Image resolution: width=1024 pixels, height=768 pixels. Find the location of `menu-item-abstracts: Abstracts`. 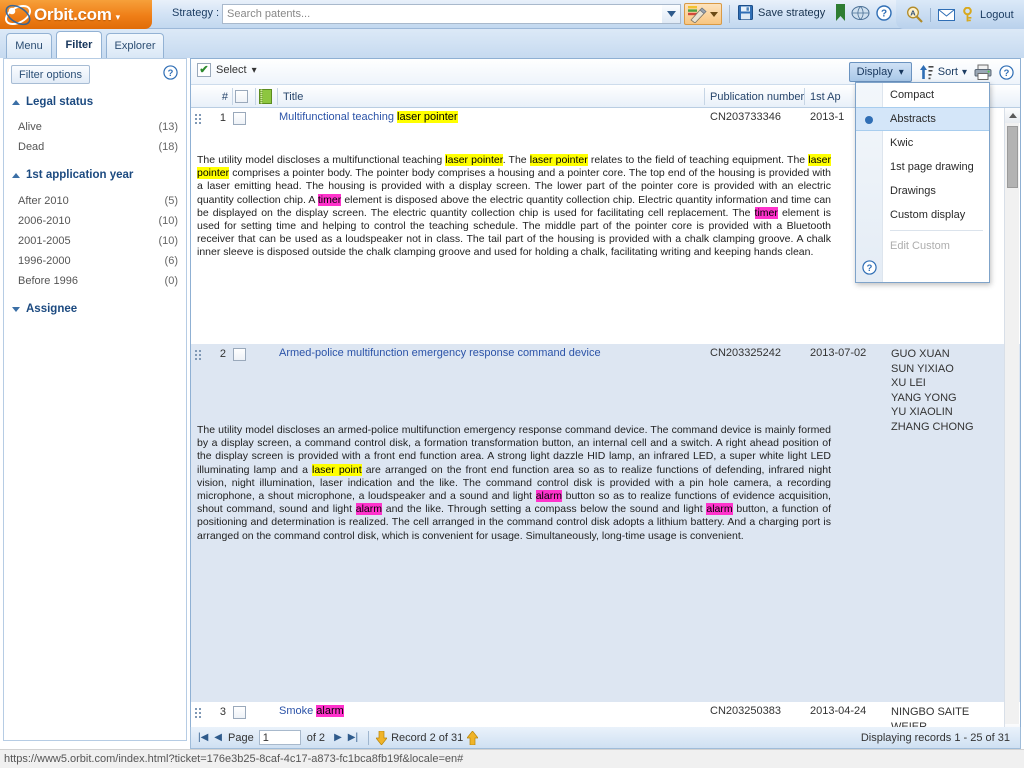

menu-item-abstracts: Abstracts is located at coordinates (922, 119).